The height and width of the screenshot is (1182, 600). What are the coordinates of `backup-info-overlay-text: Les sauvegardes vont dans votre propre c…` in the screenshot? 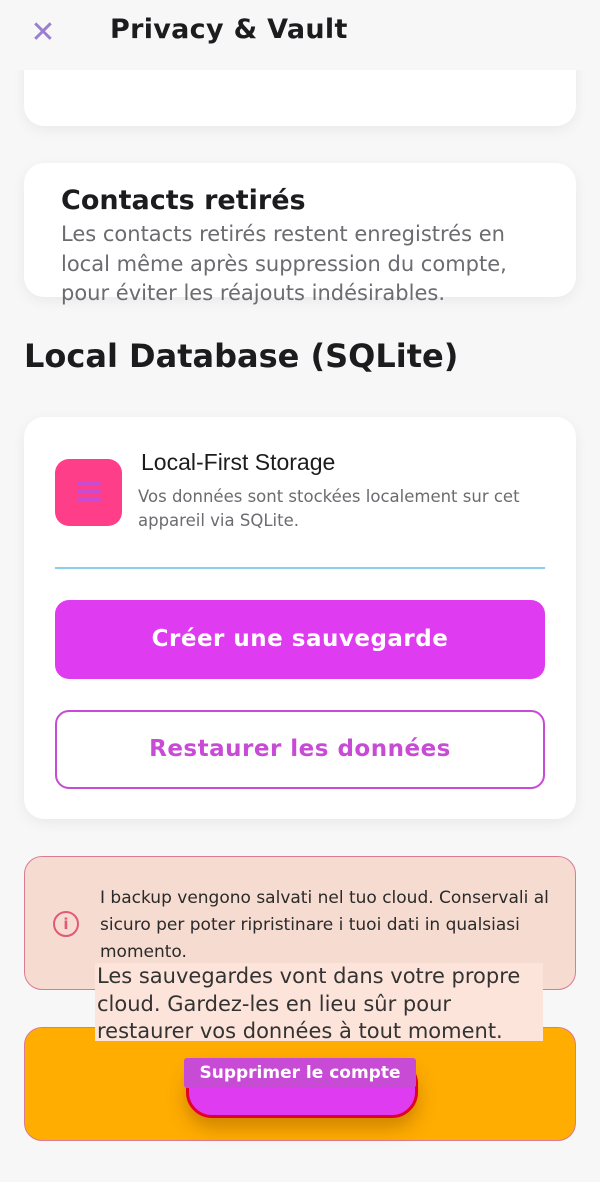 It's located at (319, 1003).